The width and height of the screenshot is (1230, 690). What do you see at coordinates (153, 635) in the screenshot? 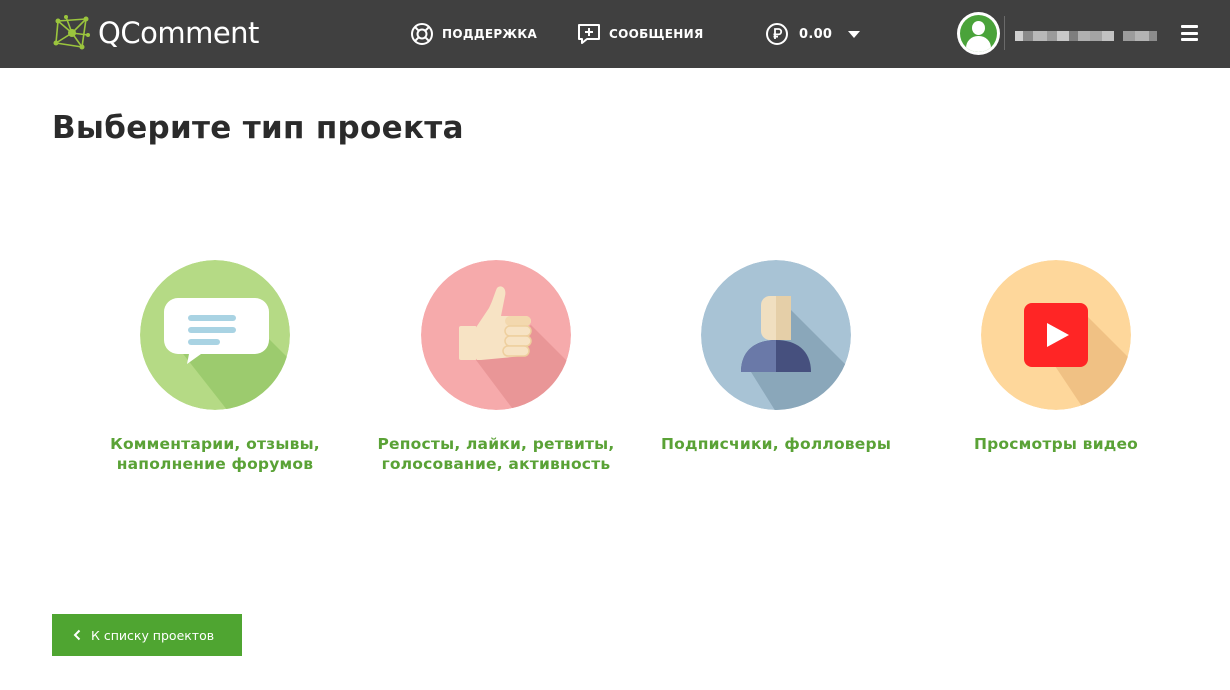
I see `back-button-label: К списку проектов` at bounding box center [153, 635].